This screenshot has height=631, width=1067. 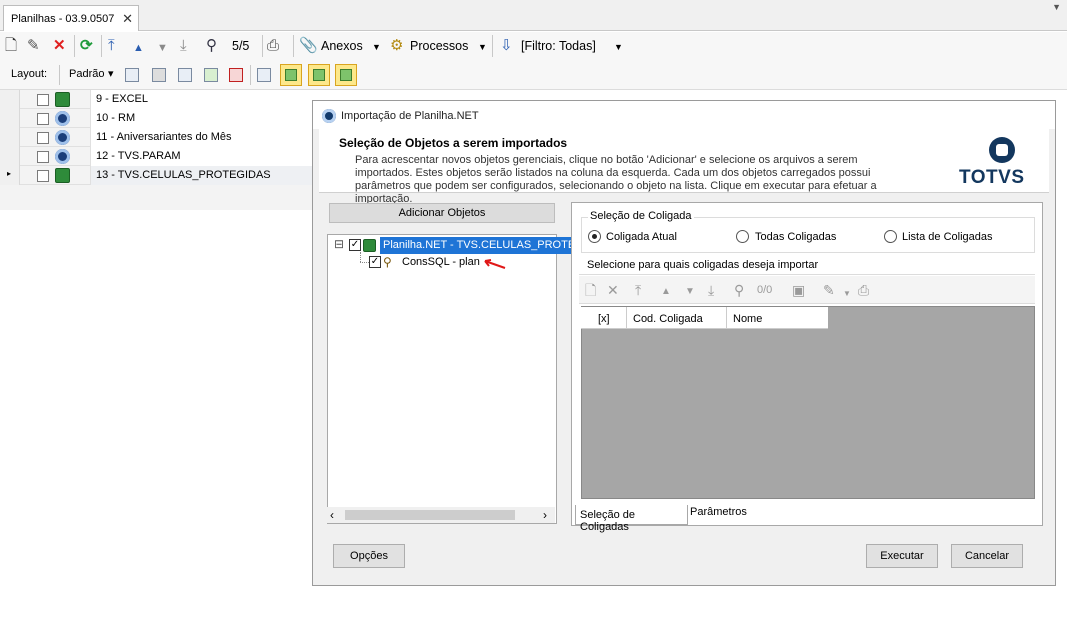 What do you see at coordinates (442, 379) in the screenshot?
I see `objects-tree` at bounding box center [442, 379].